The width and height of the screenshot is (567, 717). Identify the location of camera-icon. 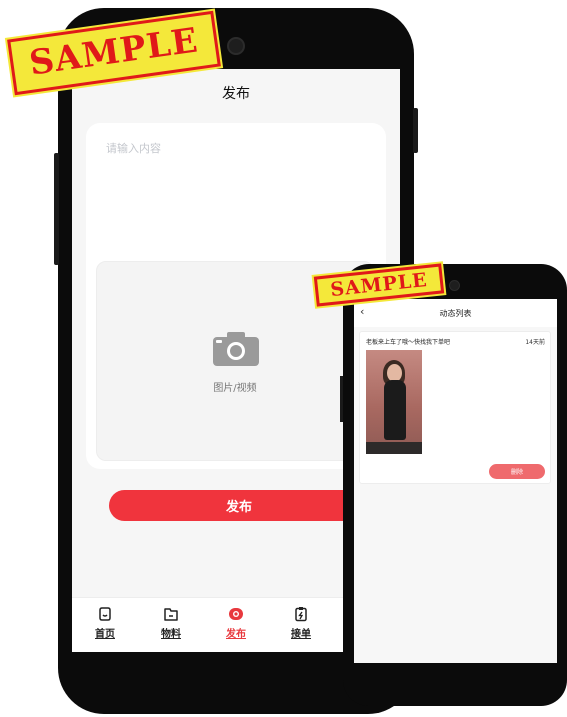
(236, 349).